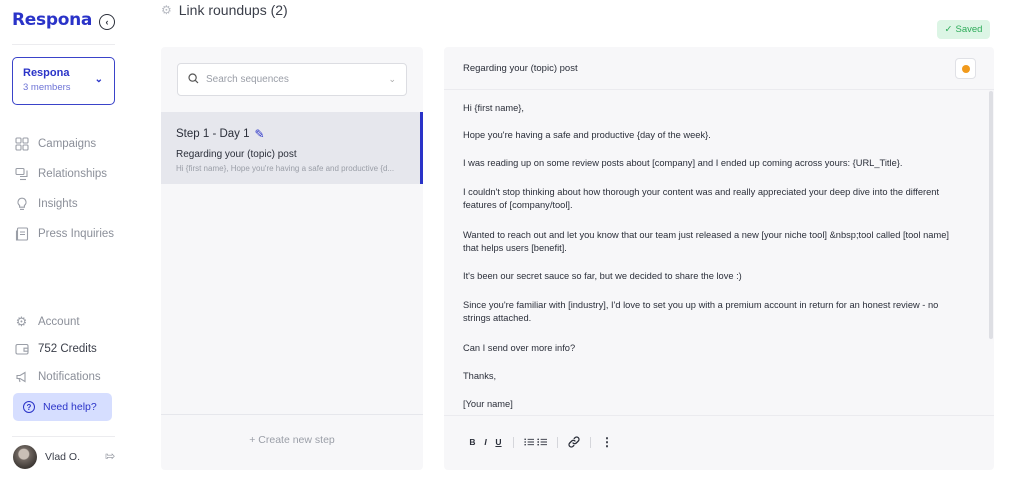 This screenshot has width=1024, height=478. Describe the element at coordinates (529, 442) in the screenshot. I see `ordered-list-button` at that location.